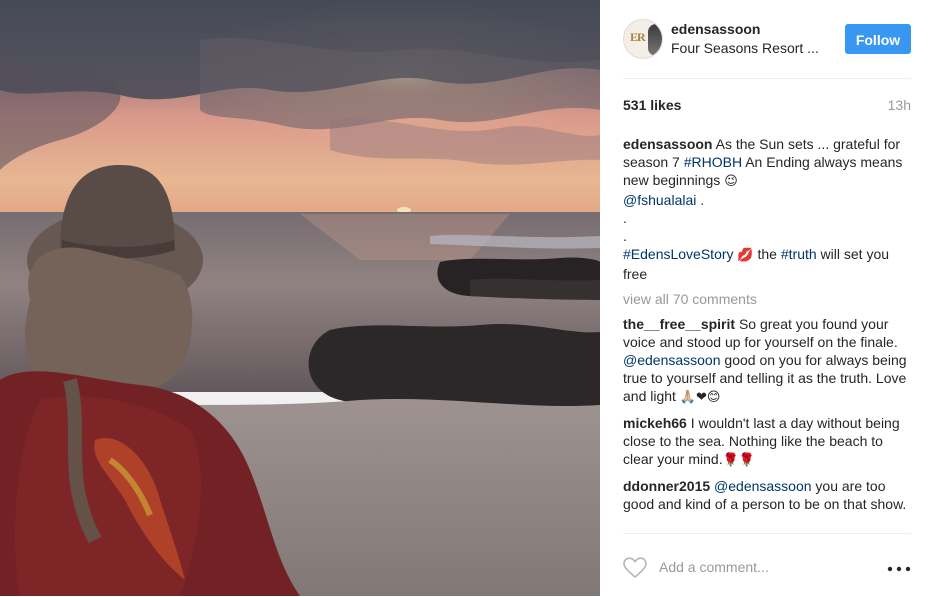  What do you see at coordinates (731, 181) in the screenshot?
I see `wink-emoji-icon: 😉` at bounding box center [731, 181].